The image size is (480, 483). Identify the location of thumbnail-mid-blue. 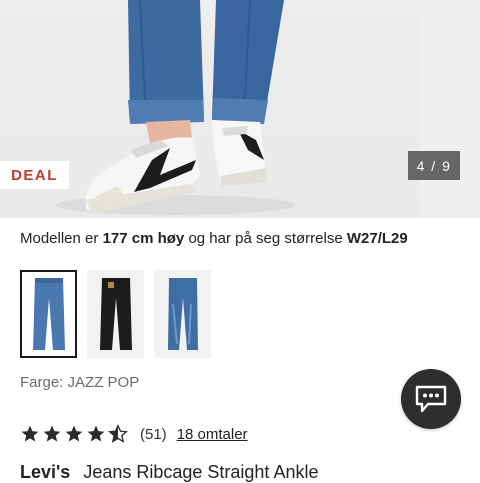
(182, 314).